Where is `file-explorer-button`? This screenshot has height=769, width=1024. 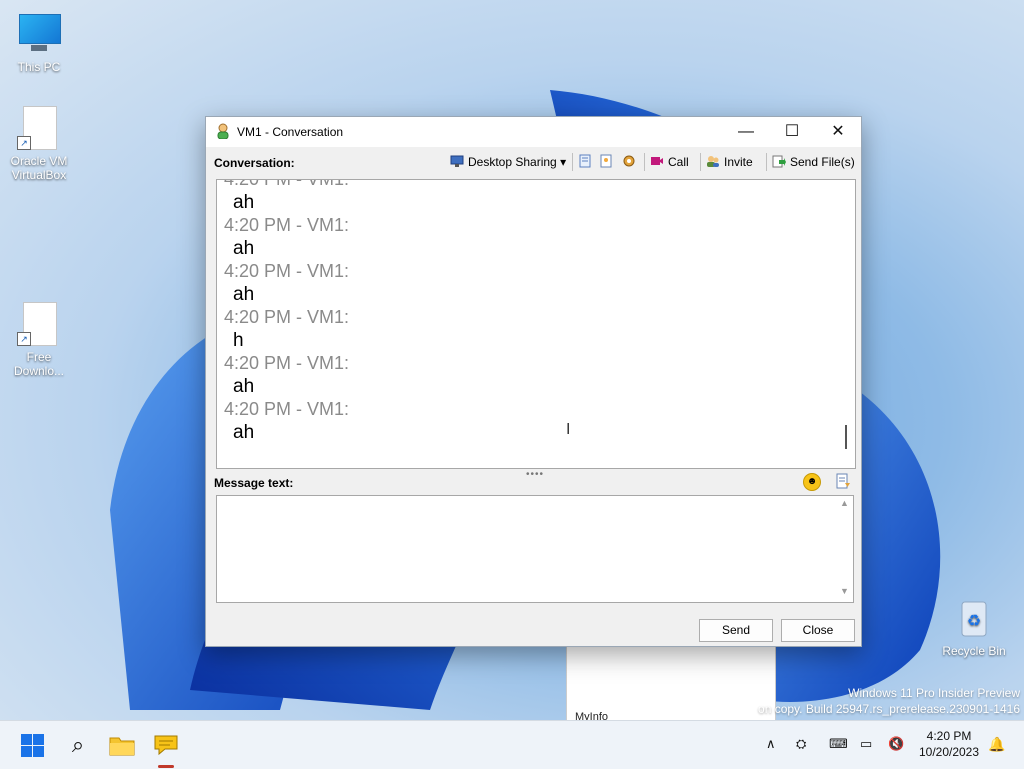 file-explorer-button is located at coordinates (122, 745).